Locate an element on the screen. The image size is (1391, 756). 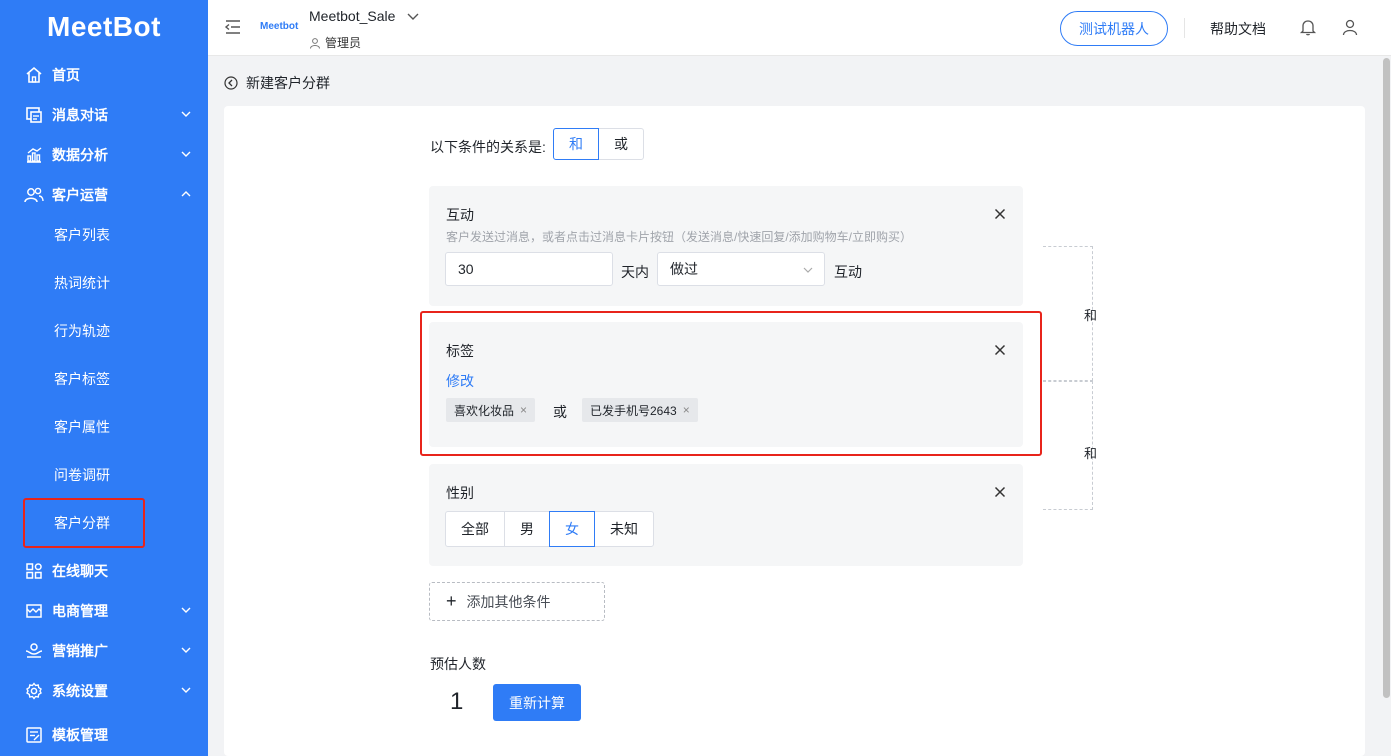
action-select-value: 做过 is located at coordinates (684, 269).